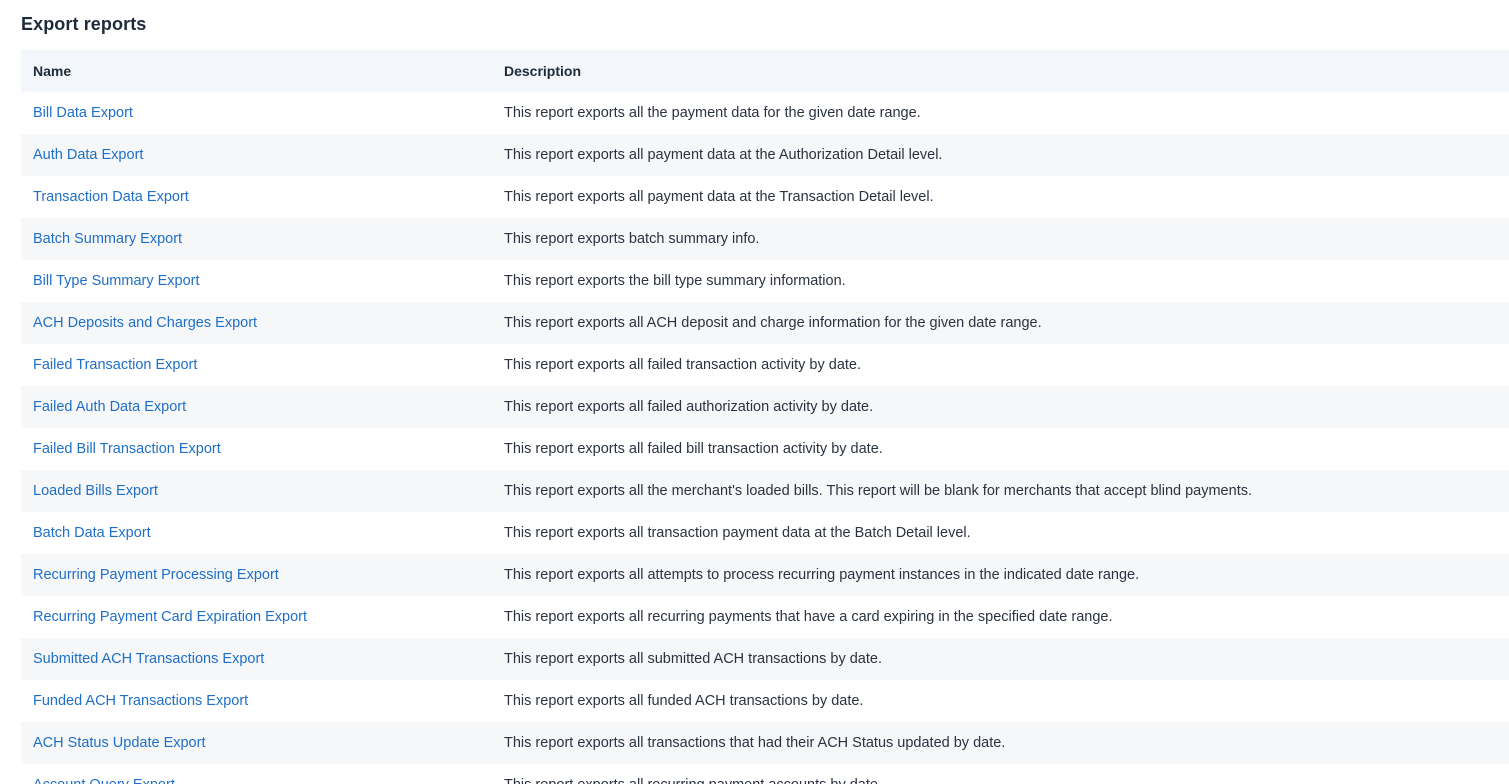  What do you see at coordinates (262, 743) in the screenshot?
I see `name-cell: ACH Status Update Export` at bounding box center [262, 743].